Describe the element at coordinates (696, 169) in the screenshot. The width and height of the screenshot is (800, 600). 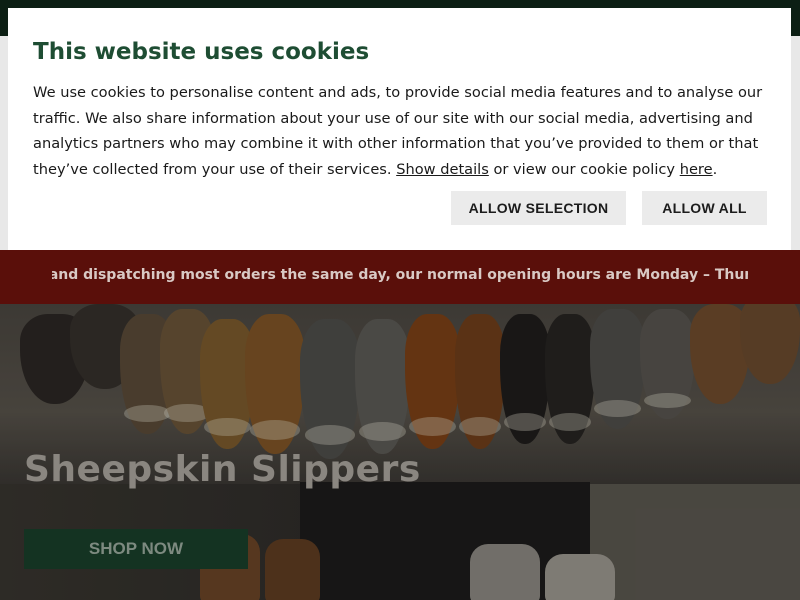
I see `cookie-policy-link: here` at that location.